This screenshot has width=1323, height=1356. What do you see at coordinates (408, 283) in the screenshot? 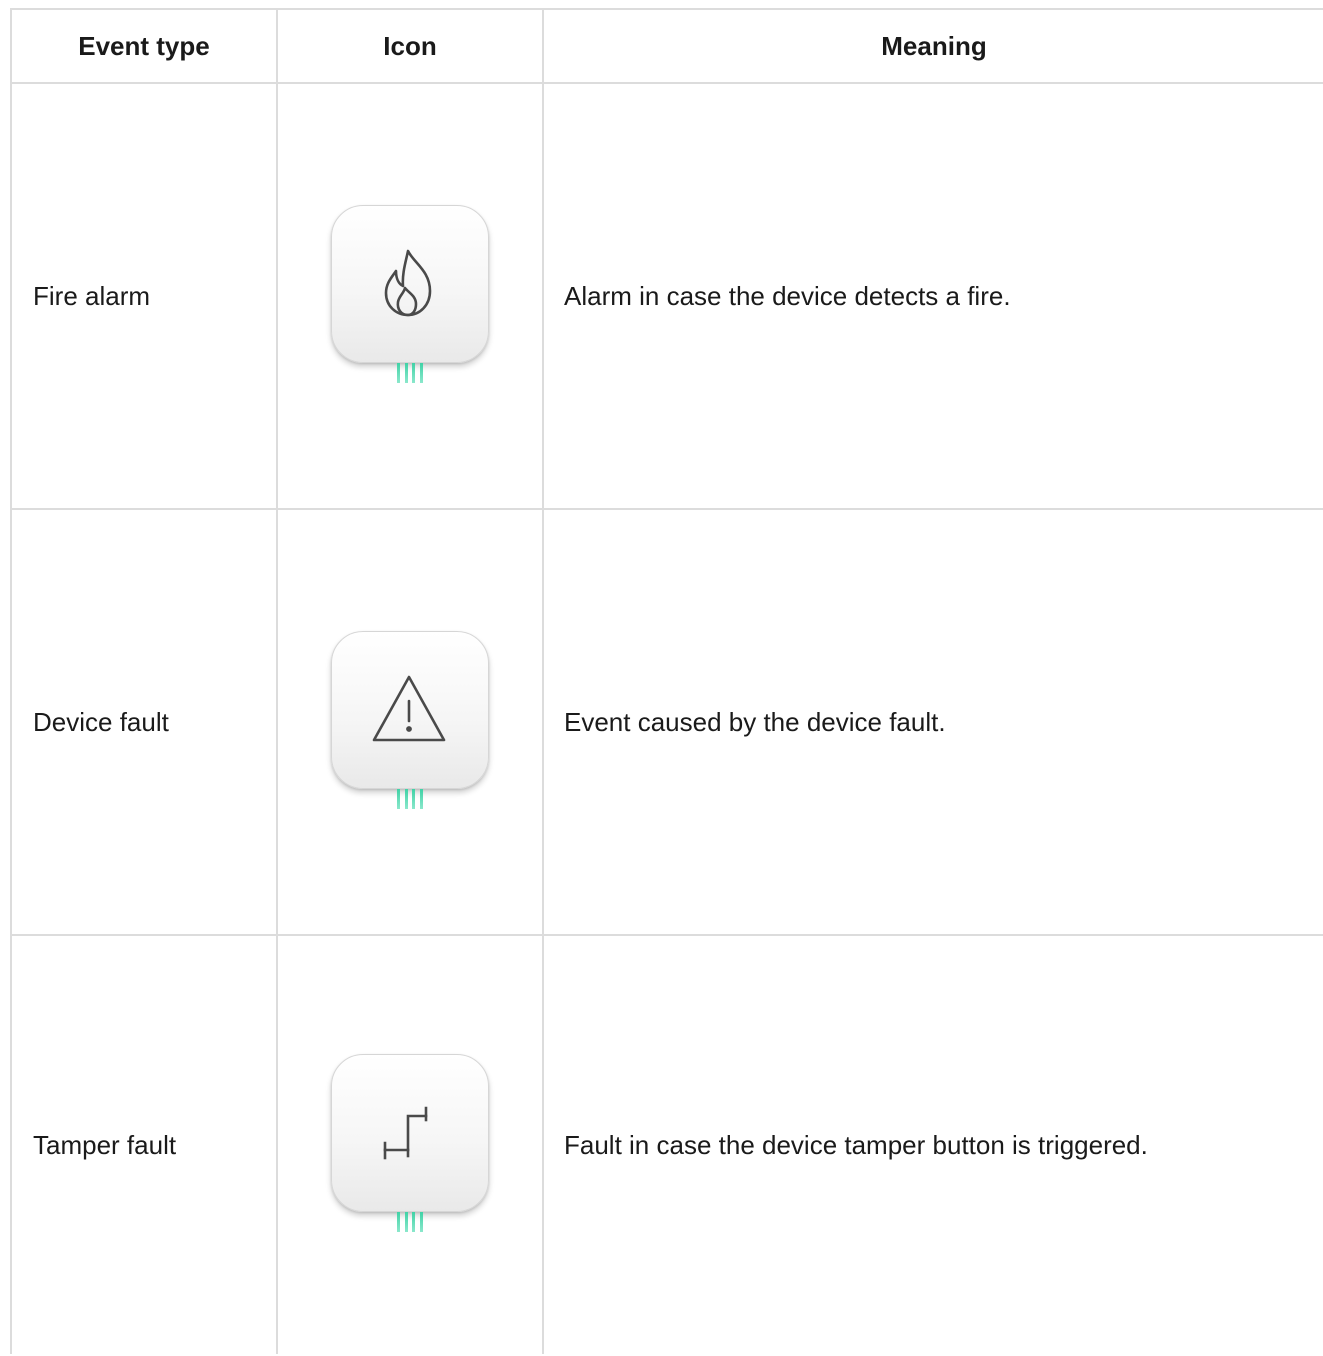
I see `fire-icon` at bounding box center [408, 283].